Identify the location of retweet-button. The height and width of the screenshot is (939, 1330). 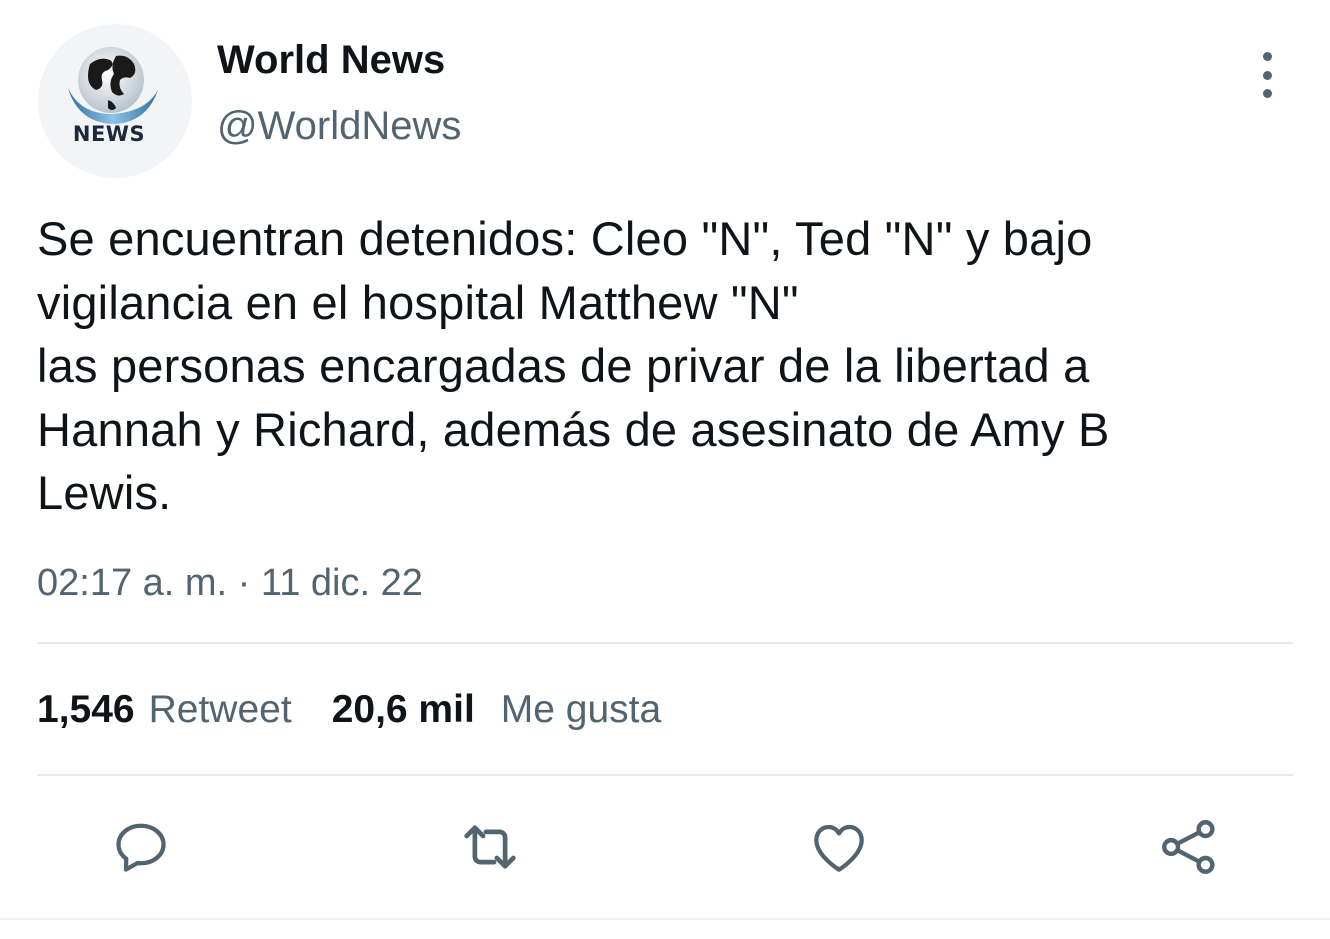
(490, 847).